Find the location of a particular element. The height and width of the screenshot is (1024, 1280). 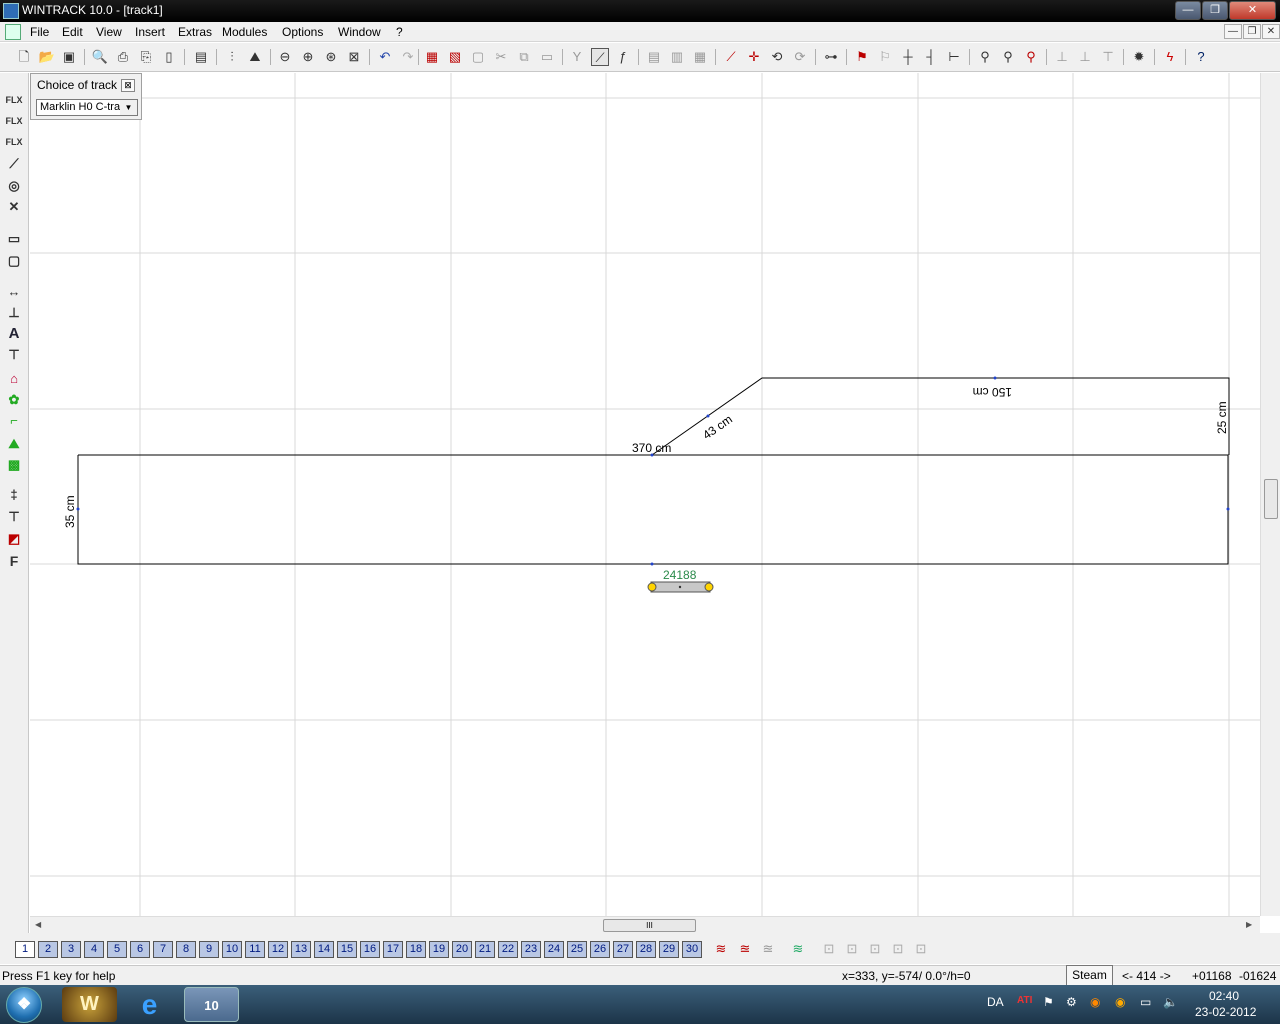

landscape-icon: ⛰ is located at coordinates (255, 57).